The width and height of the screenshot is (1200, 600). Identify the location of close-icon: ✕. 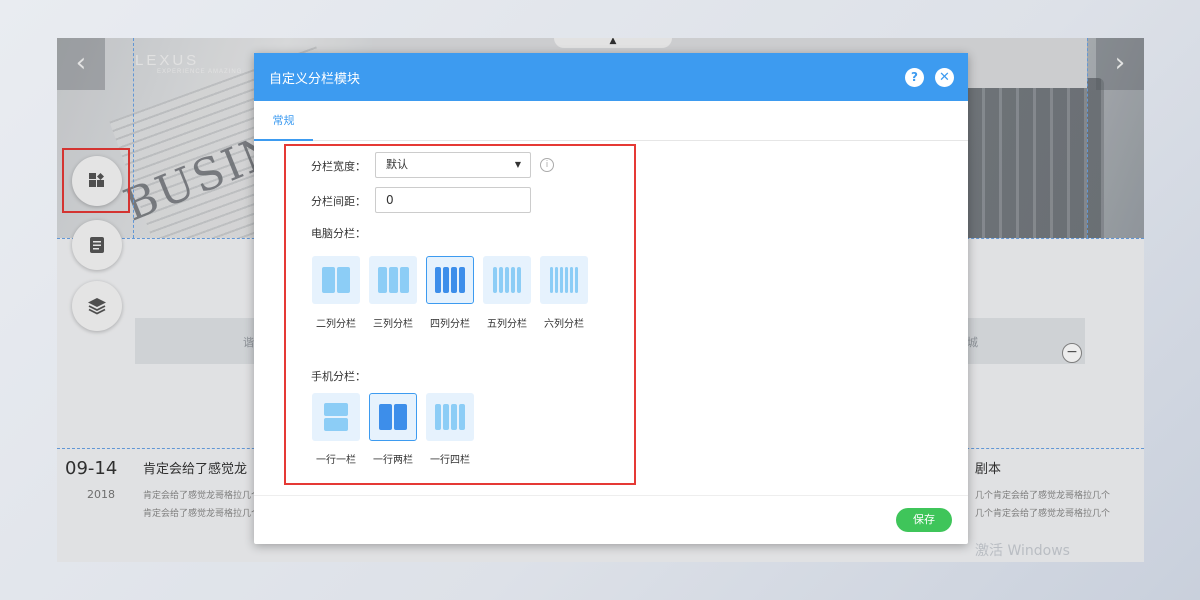
(944, 77).